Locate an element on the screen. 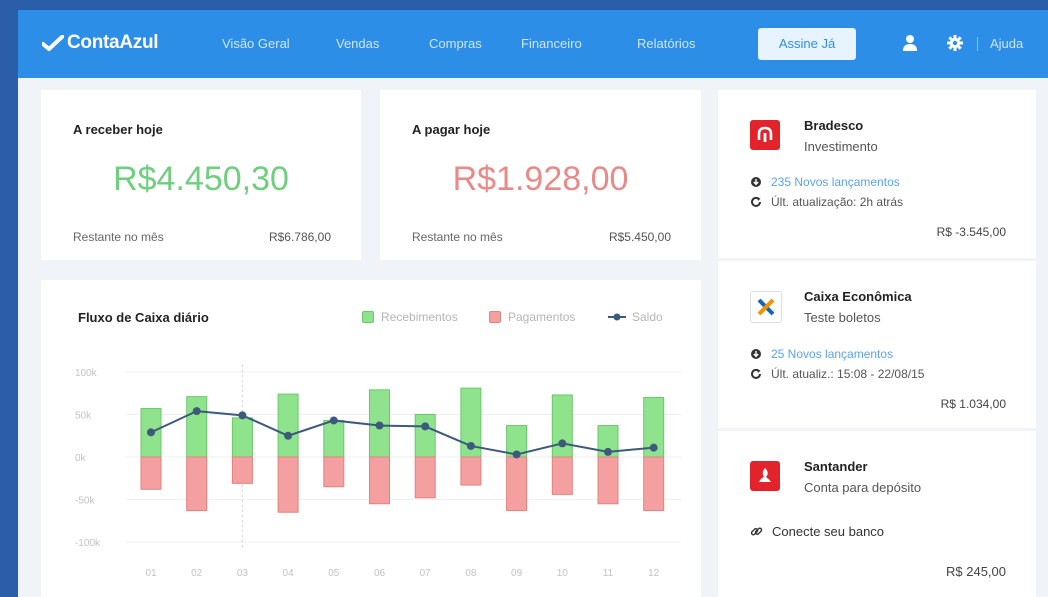 This screenshot has height=597, width=1048. caixa-icon is located at coordinates (766, 307).